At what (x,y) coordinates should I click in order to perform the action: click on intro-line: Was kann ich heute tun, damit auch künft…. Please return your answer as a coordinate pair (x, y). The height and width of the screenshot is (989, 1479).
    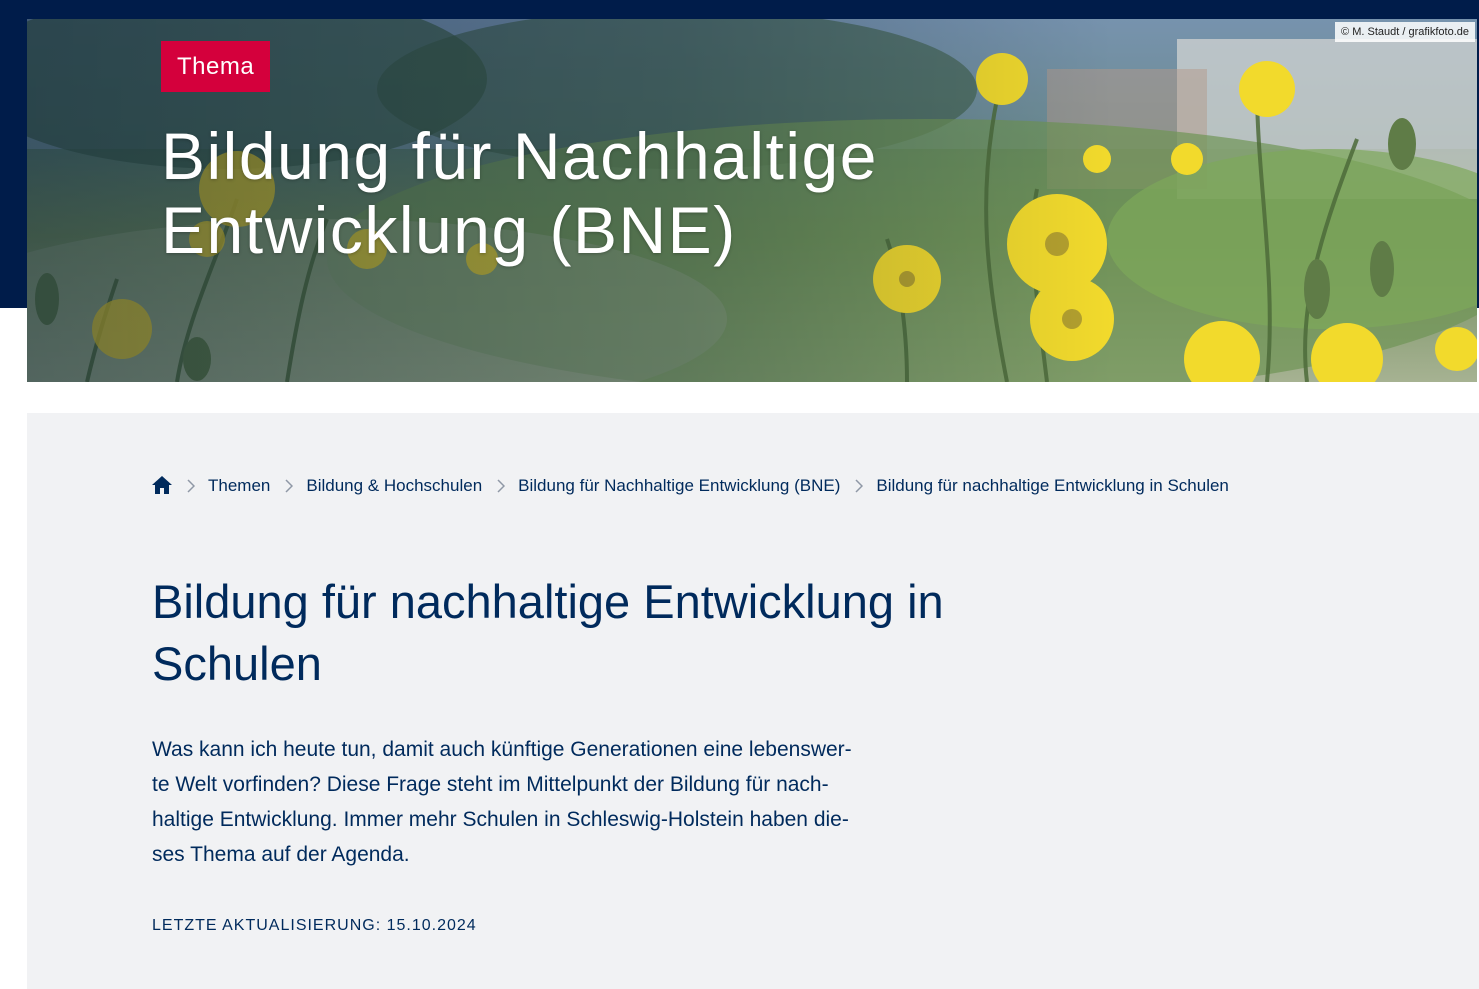
    Looking at the image, I should click on (502, 749).